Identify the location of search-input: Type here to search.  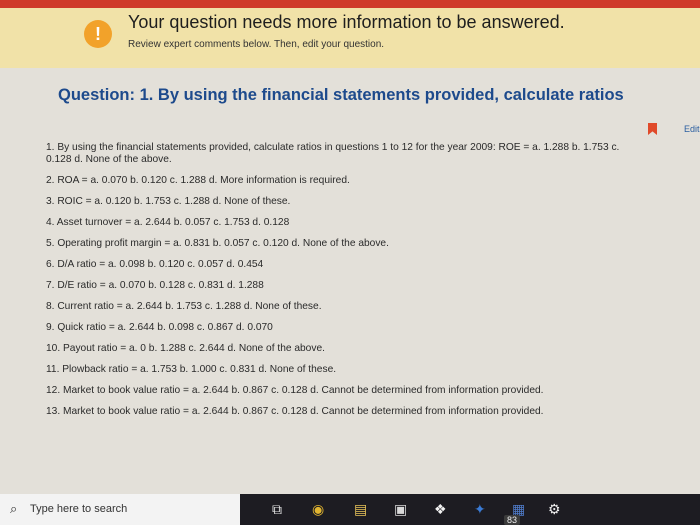
(78, 509).